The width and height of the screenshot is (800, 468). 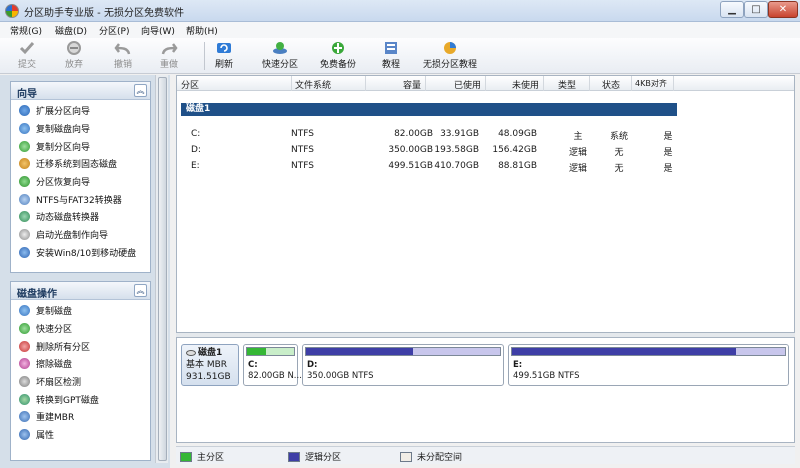 I want to click on disk-op-item: 坏扇区检测, so click(x=80, y=382).